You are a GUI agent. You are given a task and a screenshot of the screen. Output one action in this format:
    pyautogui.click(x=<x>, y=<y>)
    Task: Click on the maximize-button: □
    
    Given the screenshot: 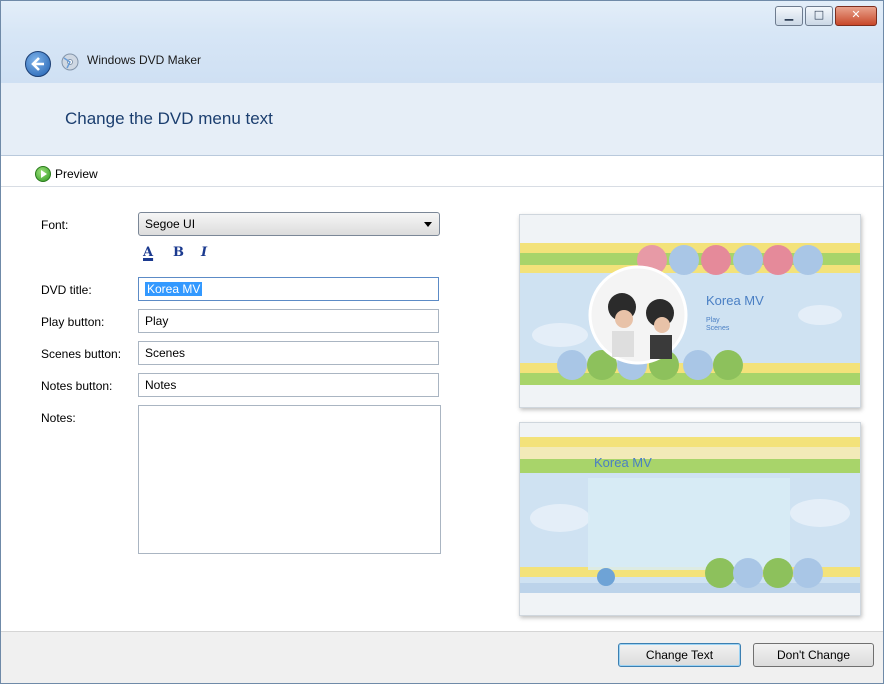 What is the action you would take?
    pyautogui.click(x=819, y=16)
    